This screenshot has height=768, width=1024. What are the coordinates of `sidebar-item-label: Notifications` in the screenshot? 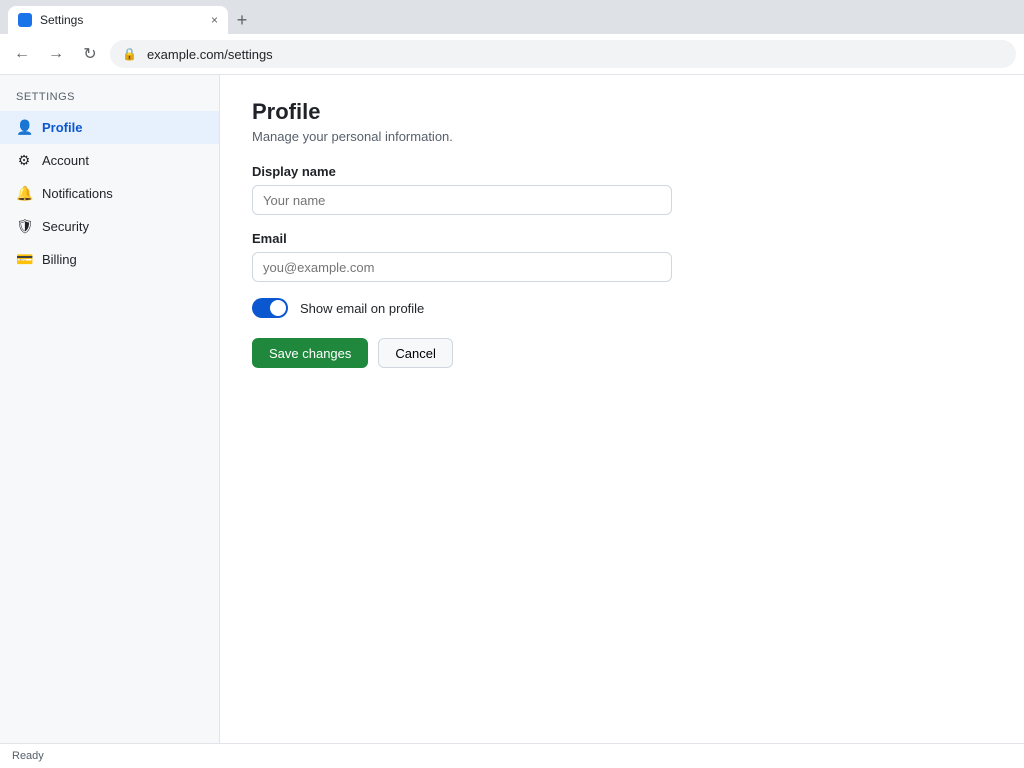 It's located at (77, 193).